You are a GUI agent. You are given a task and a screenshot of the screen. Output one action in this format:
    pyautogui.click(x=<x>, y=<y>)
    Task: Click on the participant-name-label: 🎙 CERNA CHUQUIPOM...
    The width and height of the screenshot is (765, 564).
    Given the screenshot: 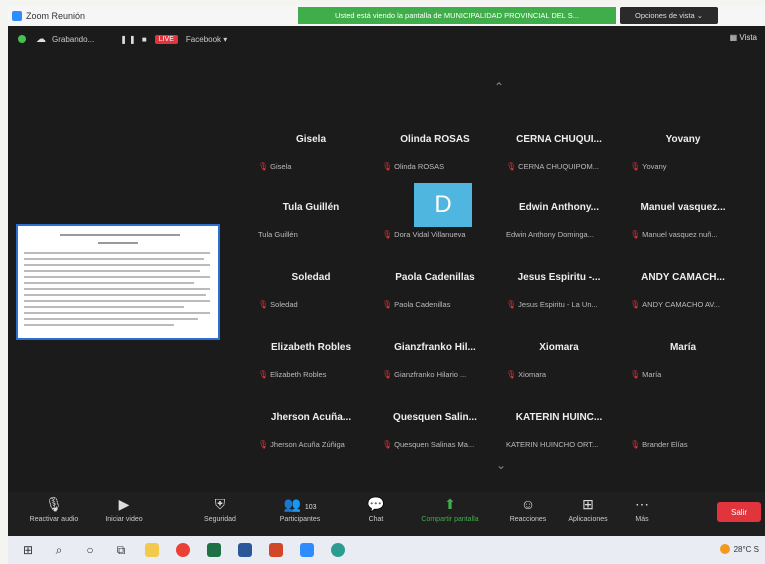 What is the action you would take?
    pyautogui.click(x=561, y=166)
    